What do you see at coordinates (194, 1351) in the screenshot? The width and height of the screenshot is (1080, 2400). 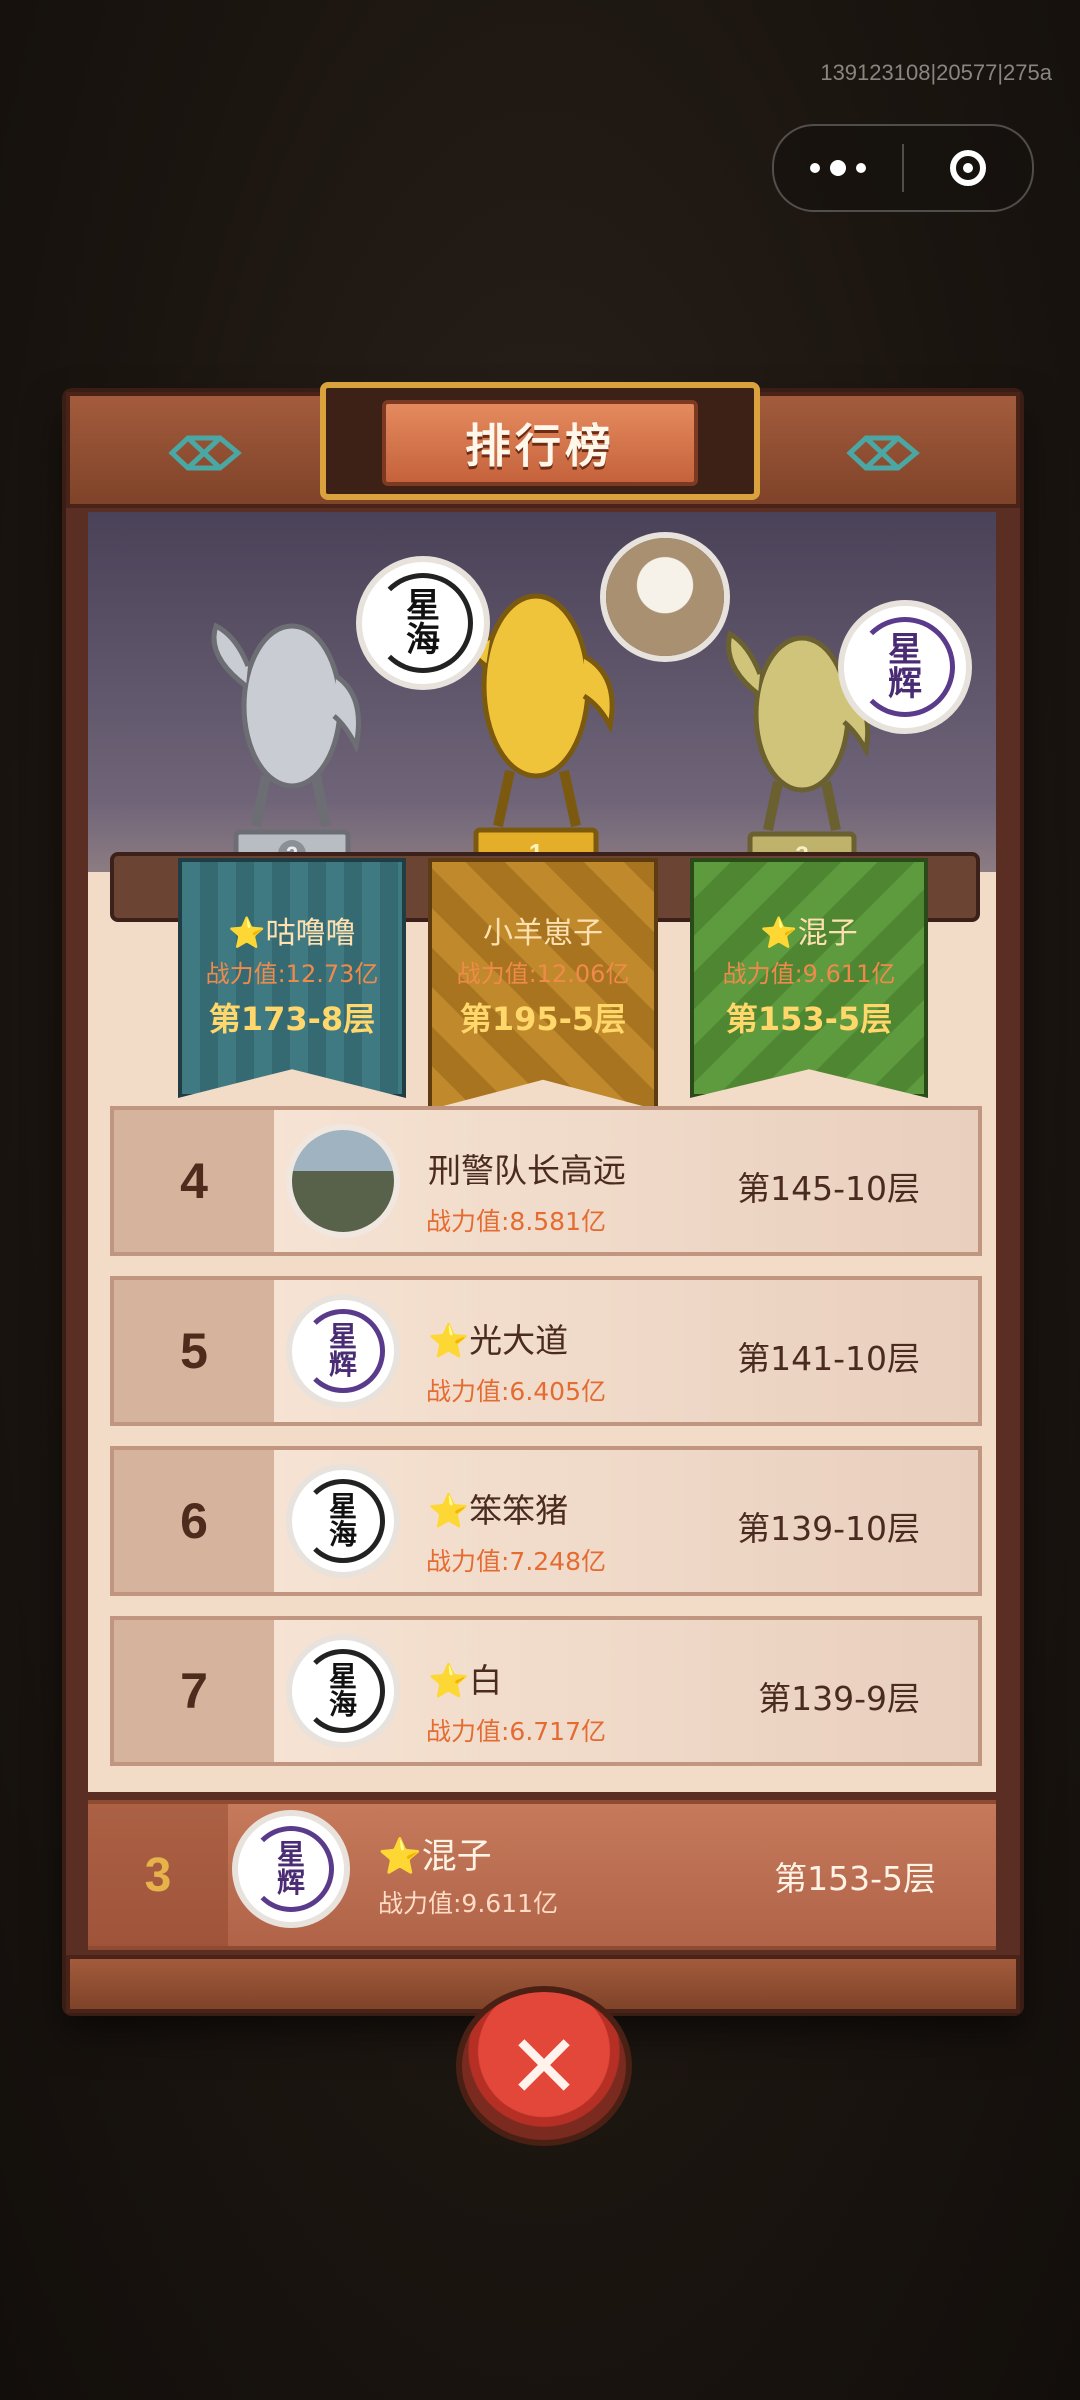 I see `rank-number: 5` at bounding box center [194, 1351].